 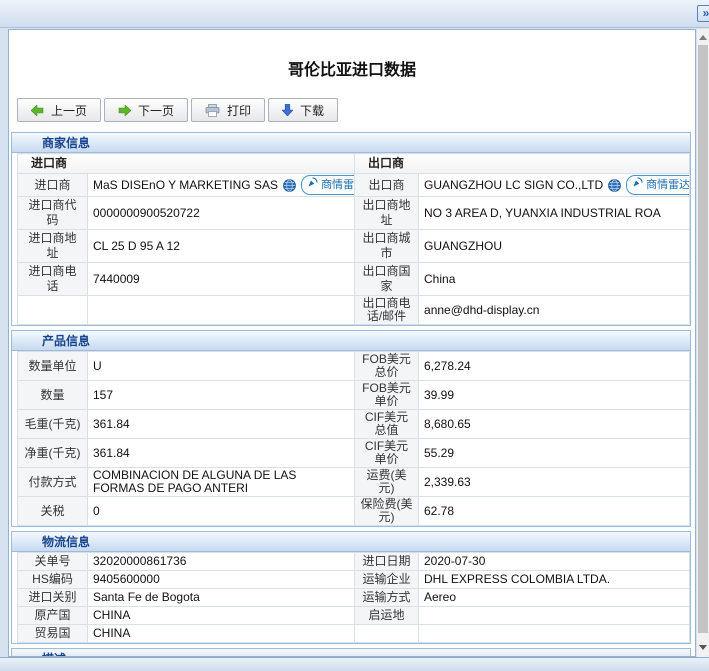 I want to click on radar-icon, so click(x=312, y=185).